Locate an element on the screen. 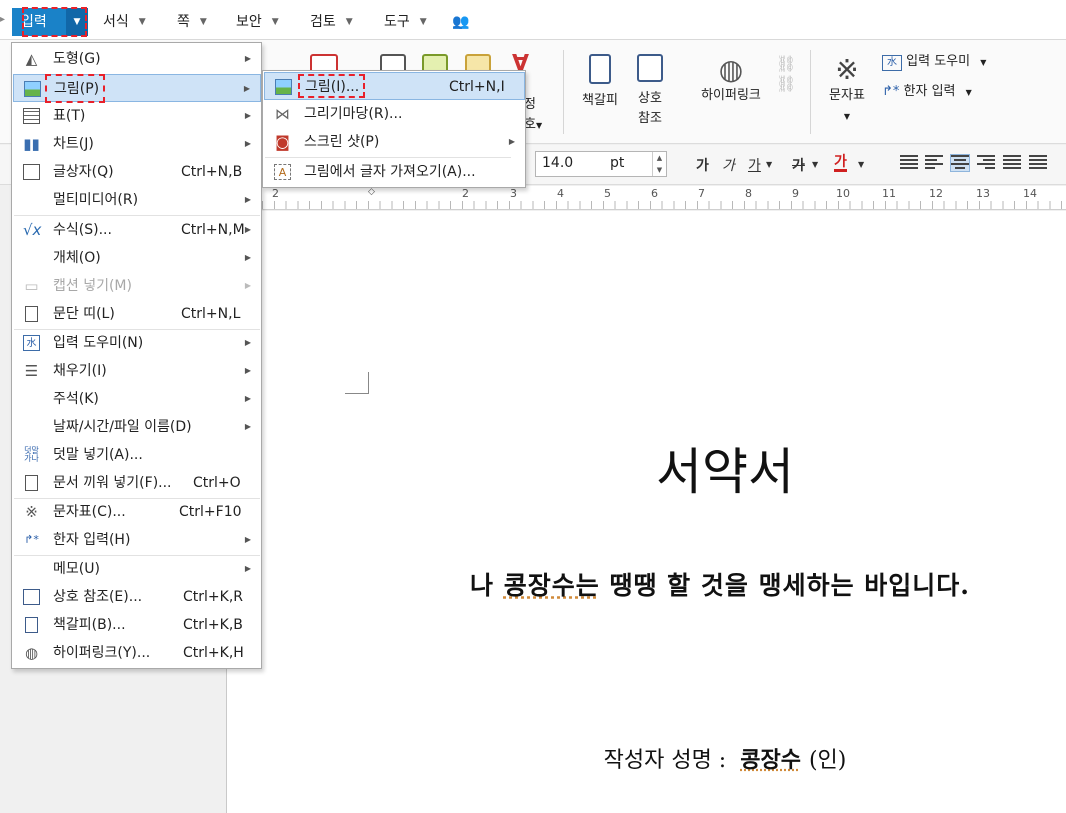 The height and width of the screenshot is (813, 1066). menu-item-label: 차트(J) is located at coordinates (73, 144).